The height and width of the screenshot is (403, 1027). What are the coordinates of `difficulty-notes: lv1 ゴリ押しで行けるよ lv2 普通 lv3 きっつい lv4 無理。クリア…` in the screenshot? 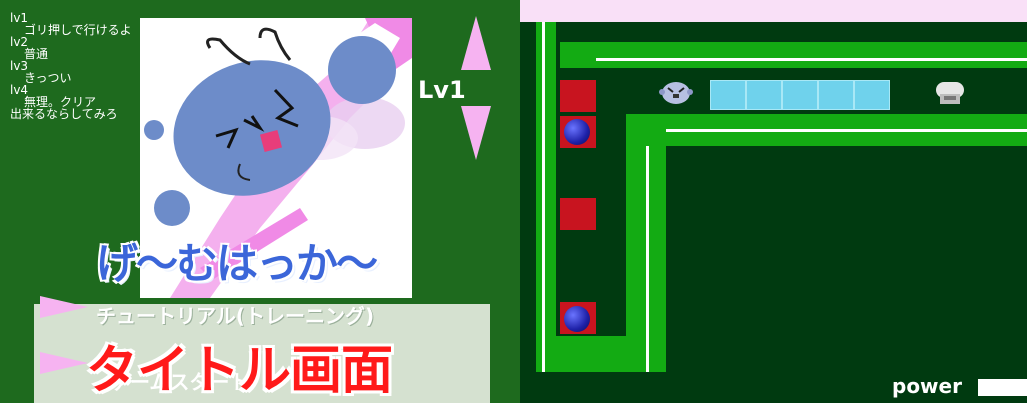 It's located at (71, 66).